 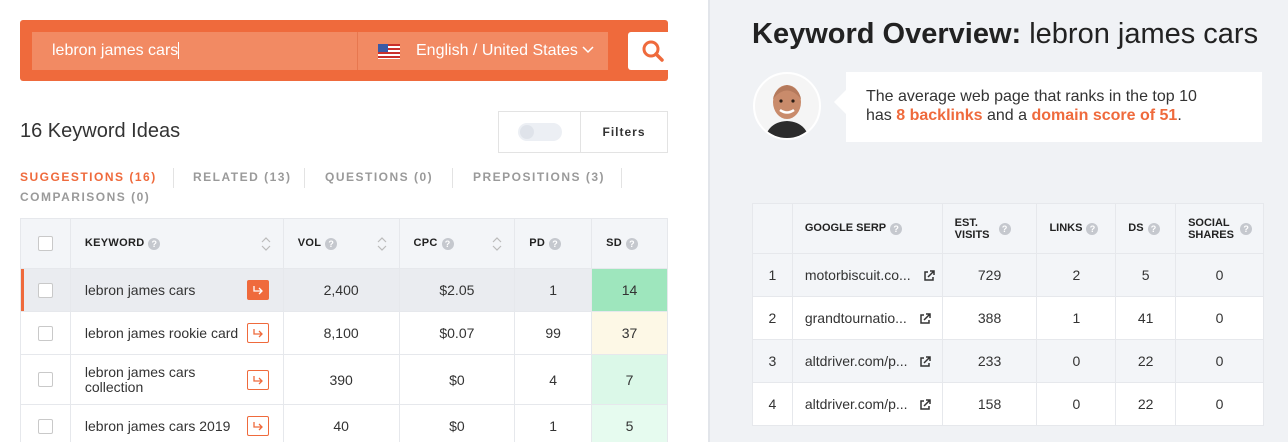 I want to click on links-cell: 2, so click(x=1076, y=275).